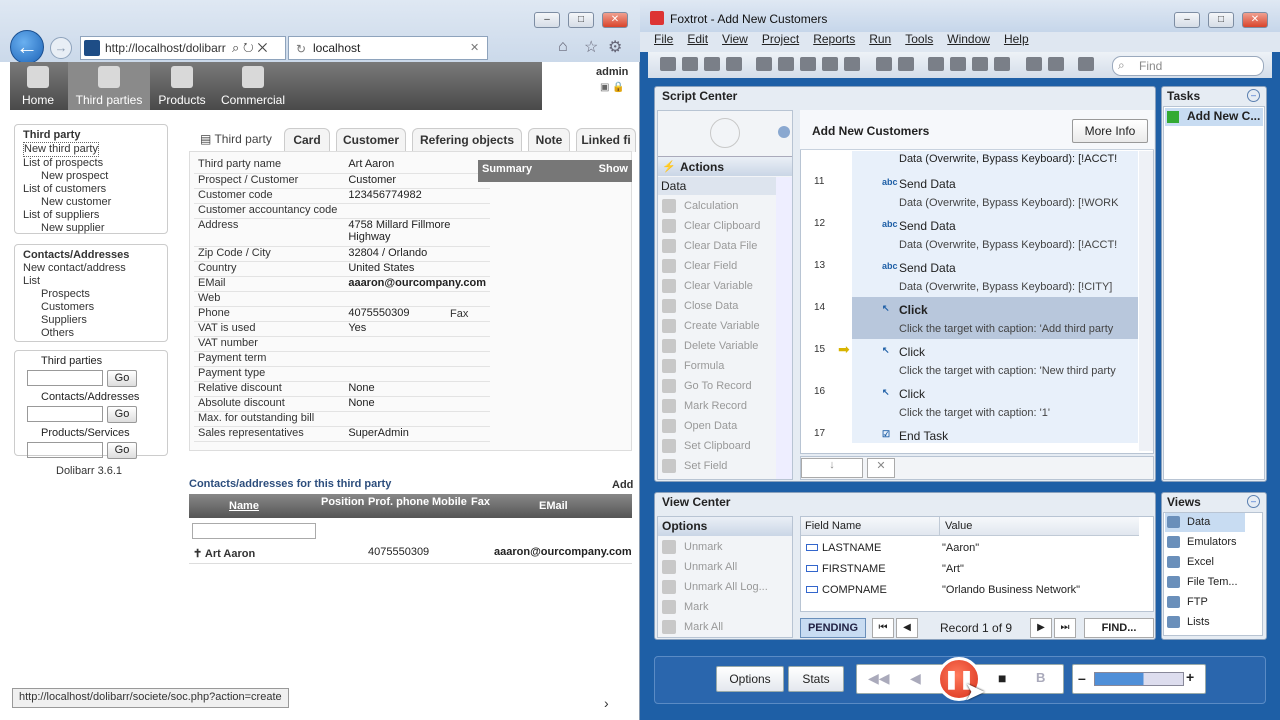  Describe the element at coordinates (699, 567) in the screenshot. I see `option-item: Unmark All` at that location.